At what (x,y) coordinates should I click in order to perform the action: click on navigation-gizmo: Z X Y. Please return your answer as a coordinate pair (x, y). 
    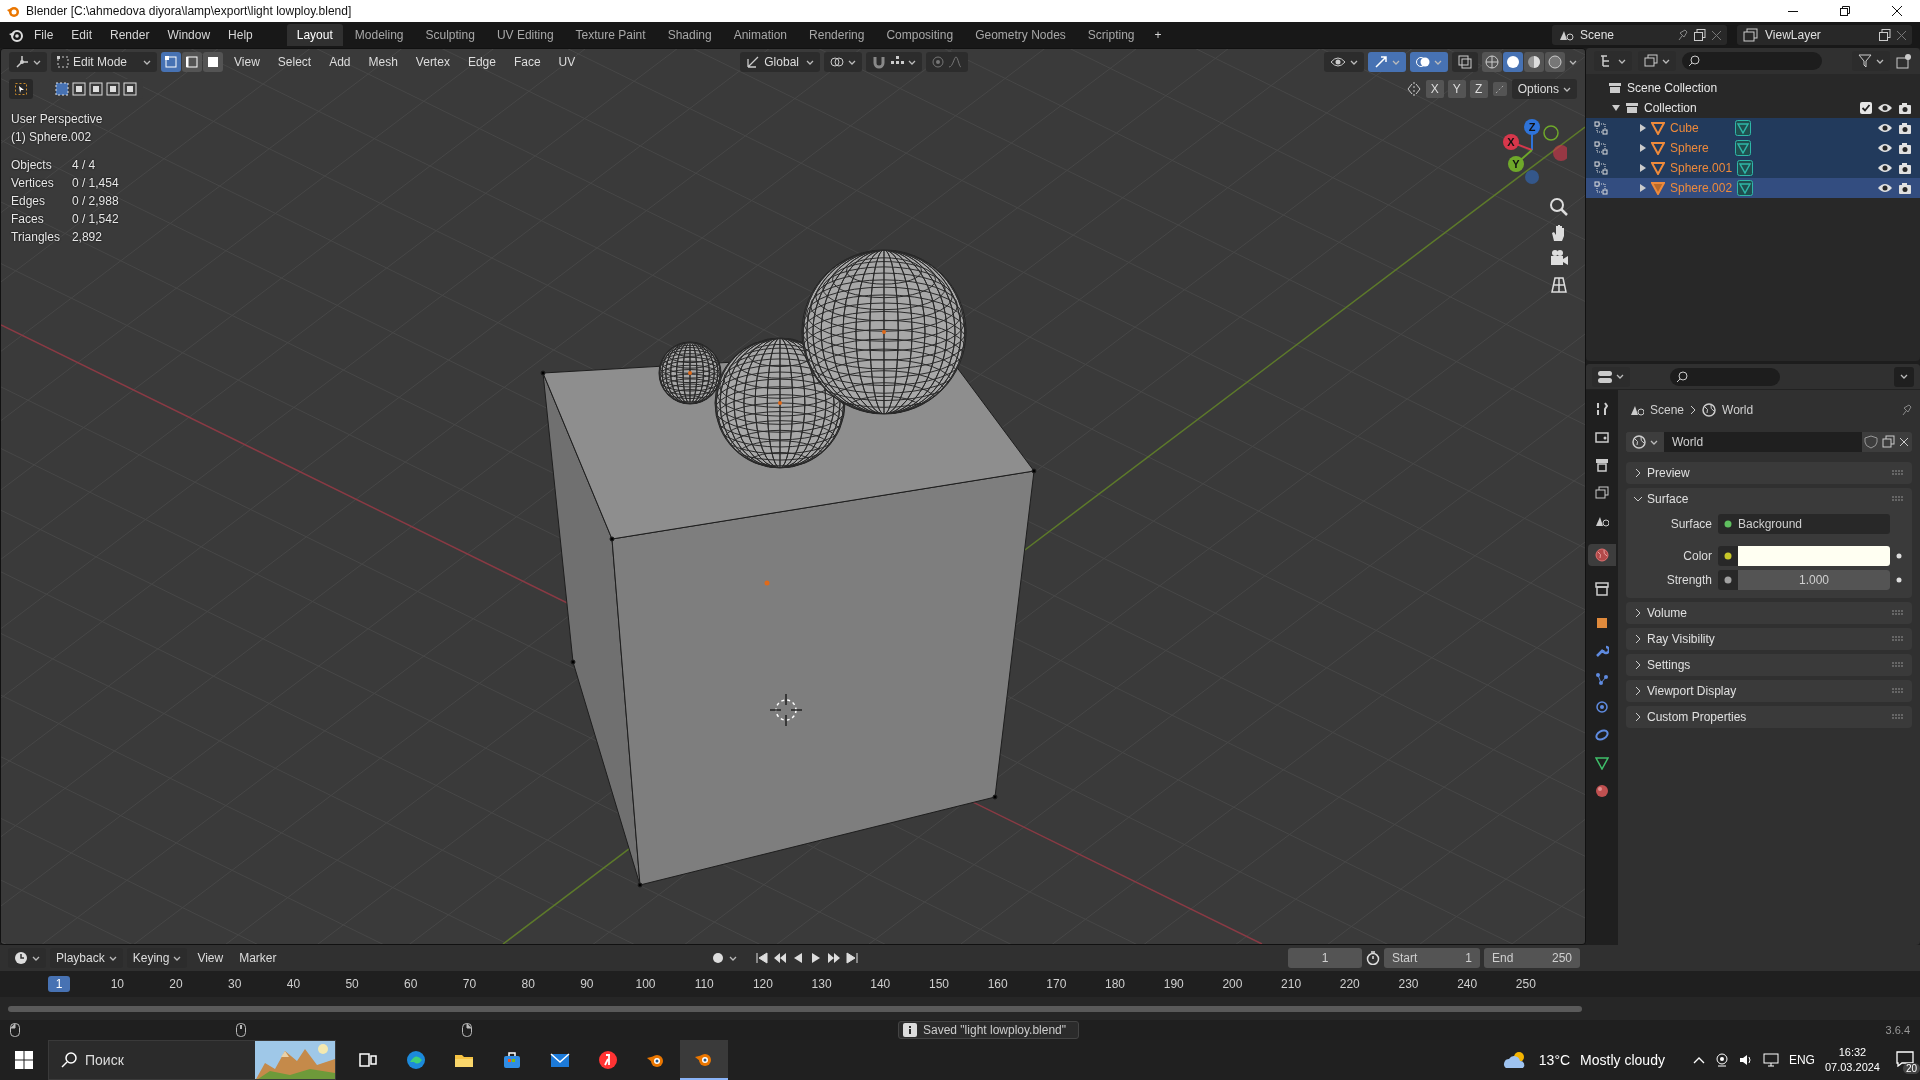
    Looking at the image, I should click on (1535, 151).